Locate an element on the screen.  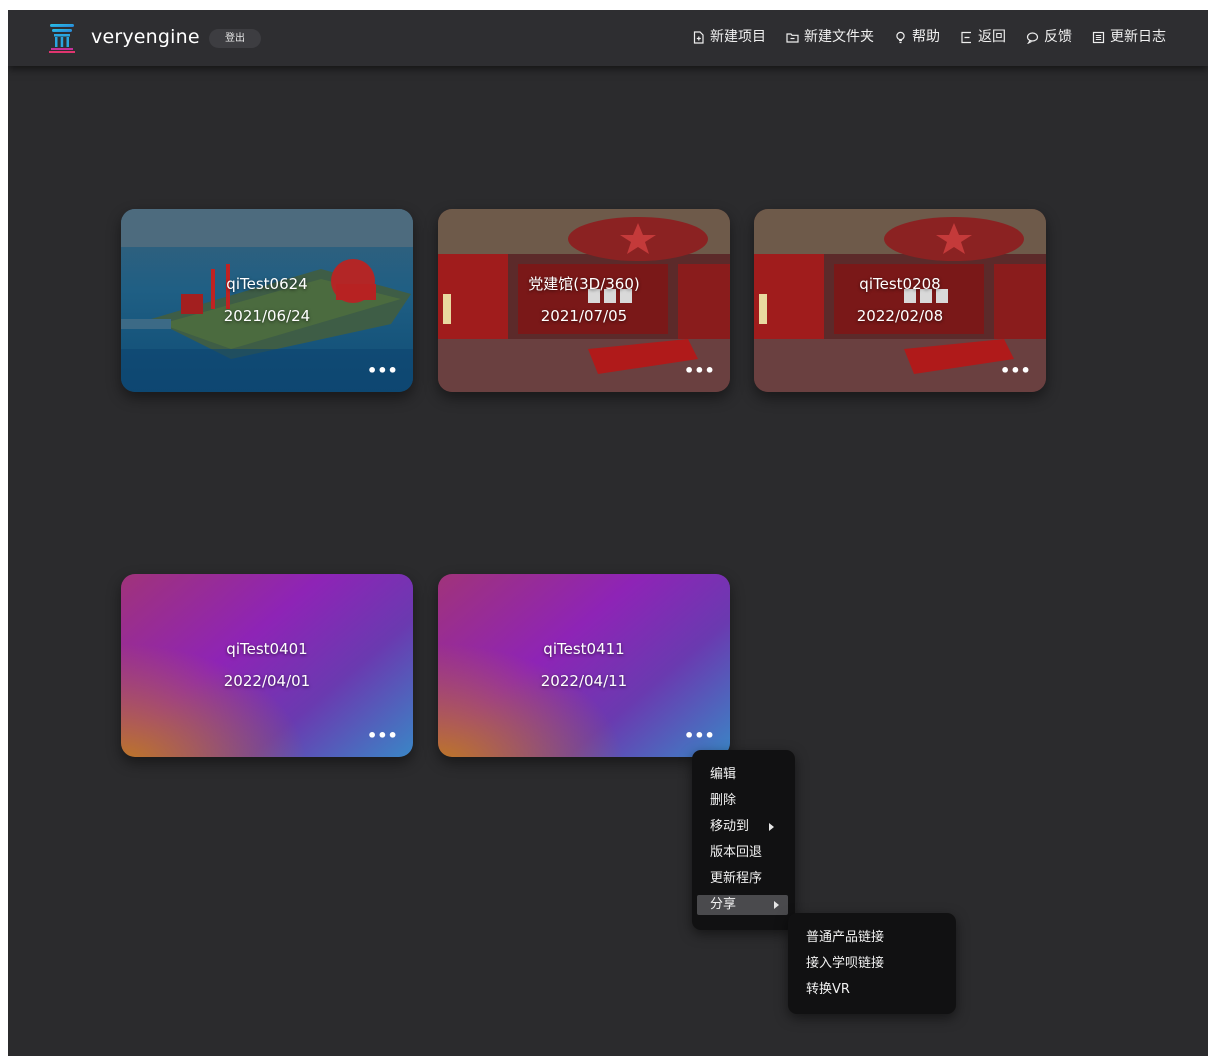
project-card: qiTest0401 2022/04/01 ••• is located at coordinates (267, 665).